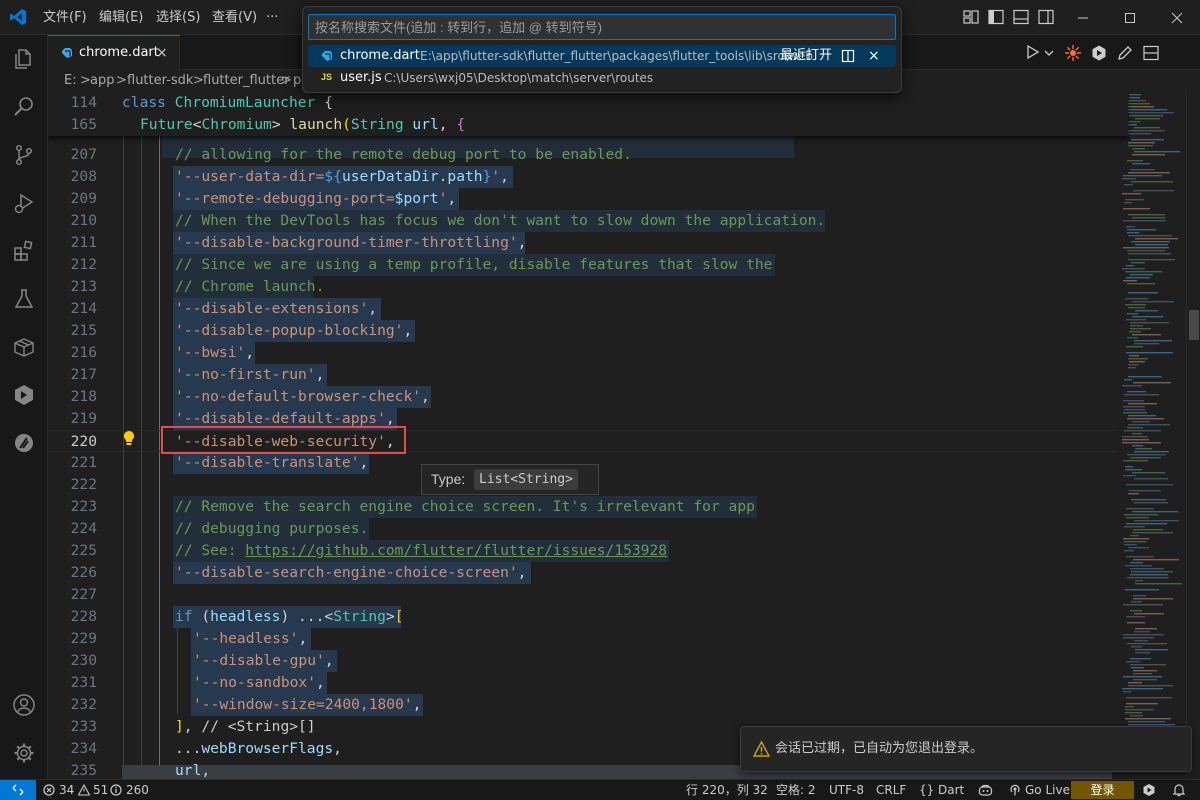 Image resolution: width=1200 pixels, height=800 pixels. I want to click on warning-count: 51, so click(100, 790).